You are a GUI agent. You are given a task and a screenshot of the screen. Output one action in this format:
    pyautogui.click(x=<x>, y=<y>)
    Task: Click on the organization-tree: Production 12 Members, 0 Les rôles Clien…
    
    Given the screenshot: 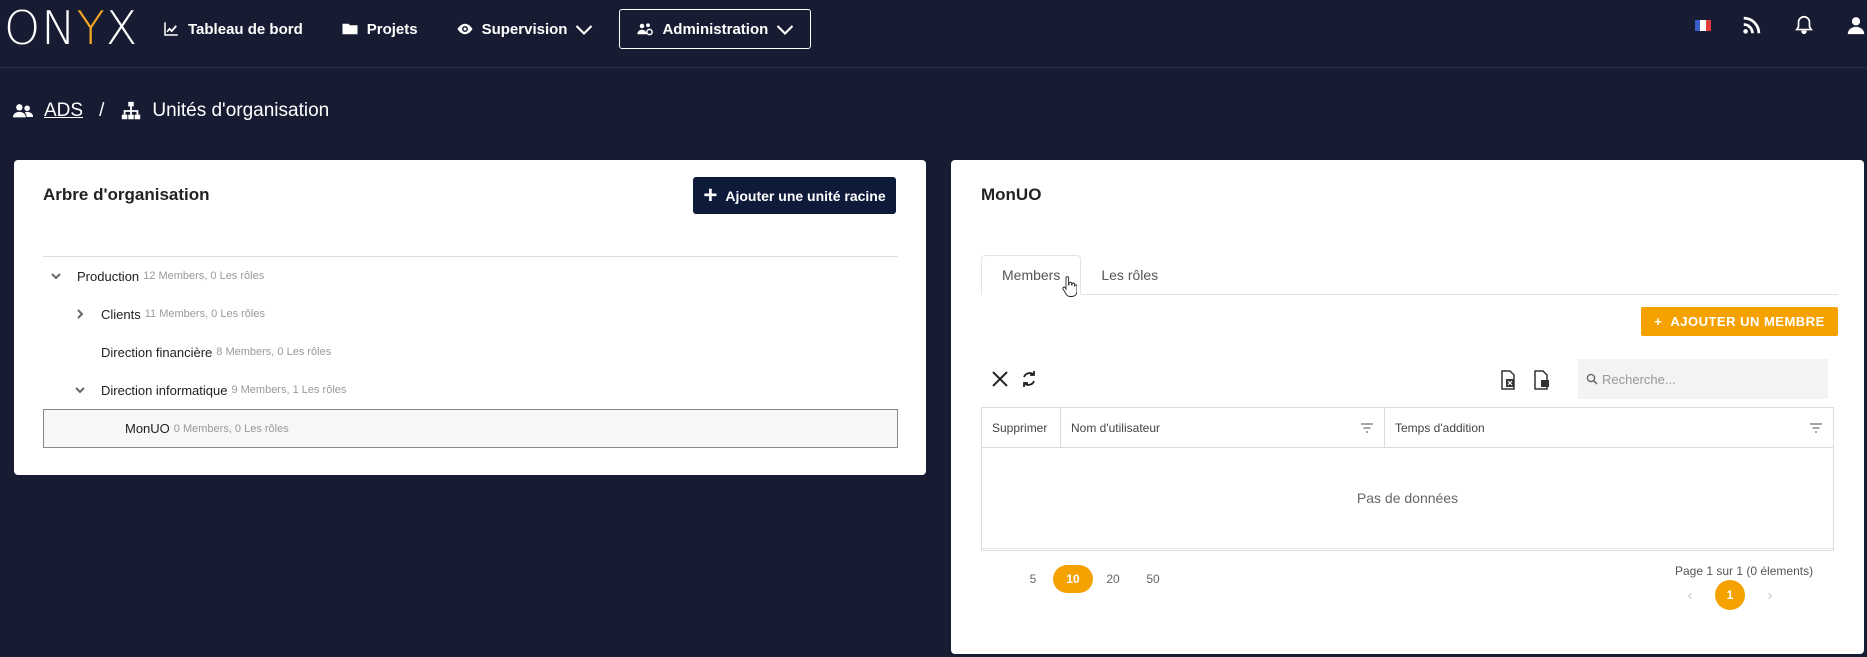 What is the action you would take?
    pyautogui.click(x=470, y=352)
    